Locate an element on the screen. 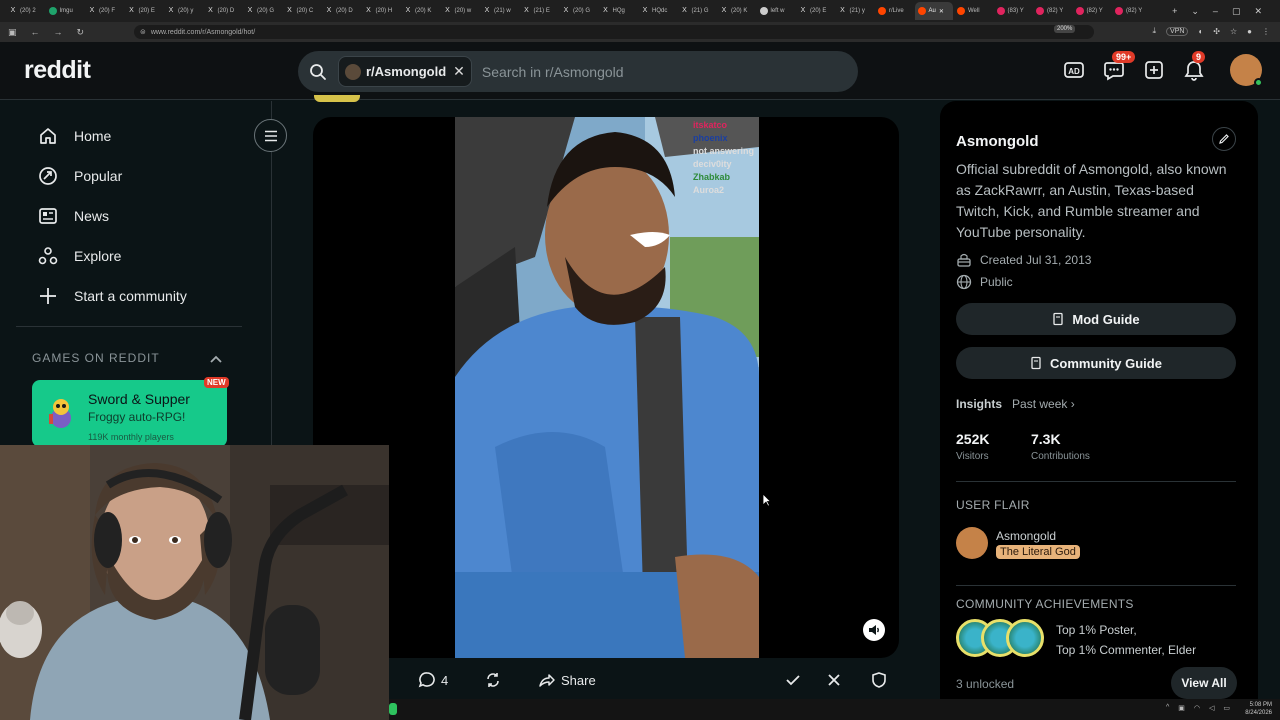 The height and width of the screenshot is (720, 1280). chat-button: 99+ is located at coordinates (1119, 66).